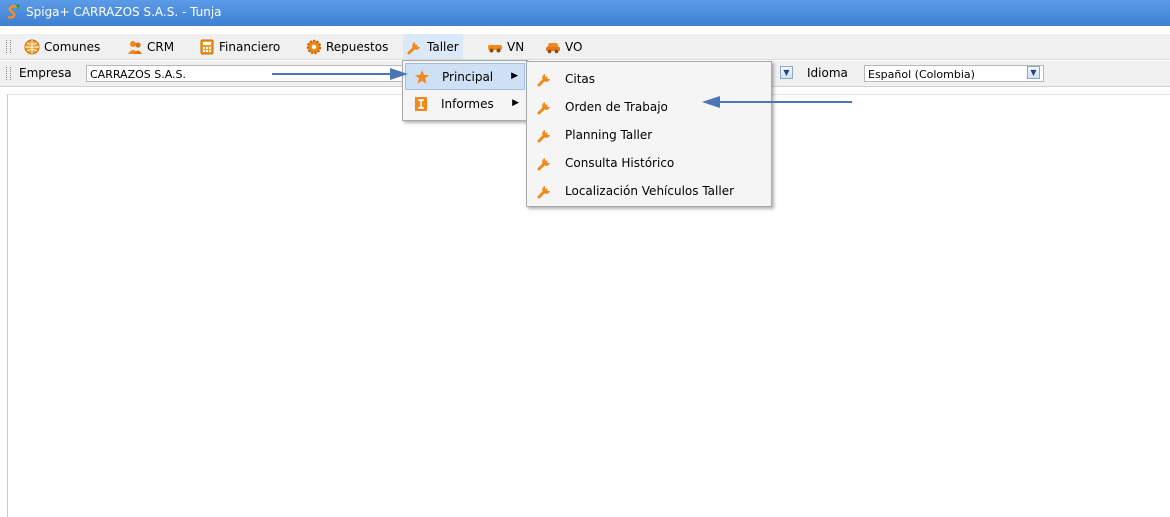 This screenshot has height=517, width=1170. Describe the element at coordinates (8, 46) in the screenshot. I see `menubar-grip` at that location.